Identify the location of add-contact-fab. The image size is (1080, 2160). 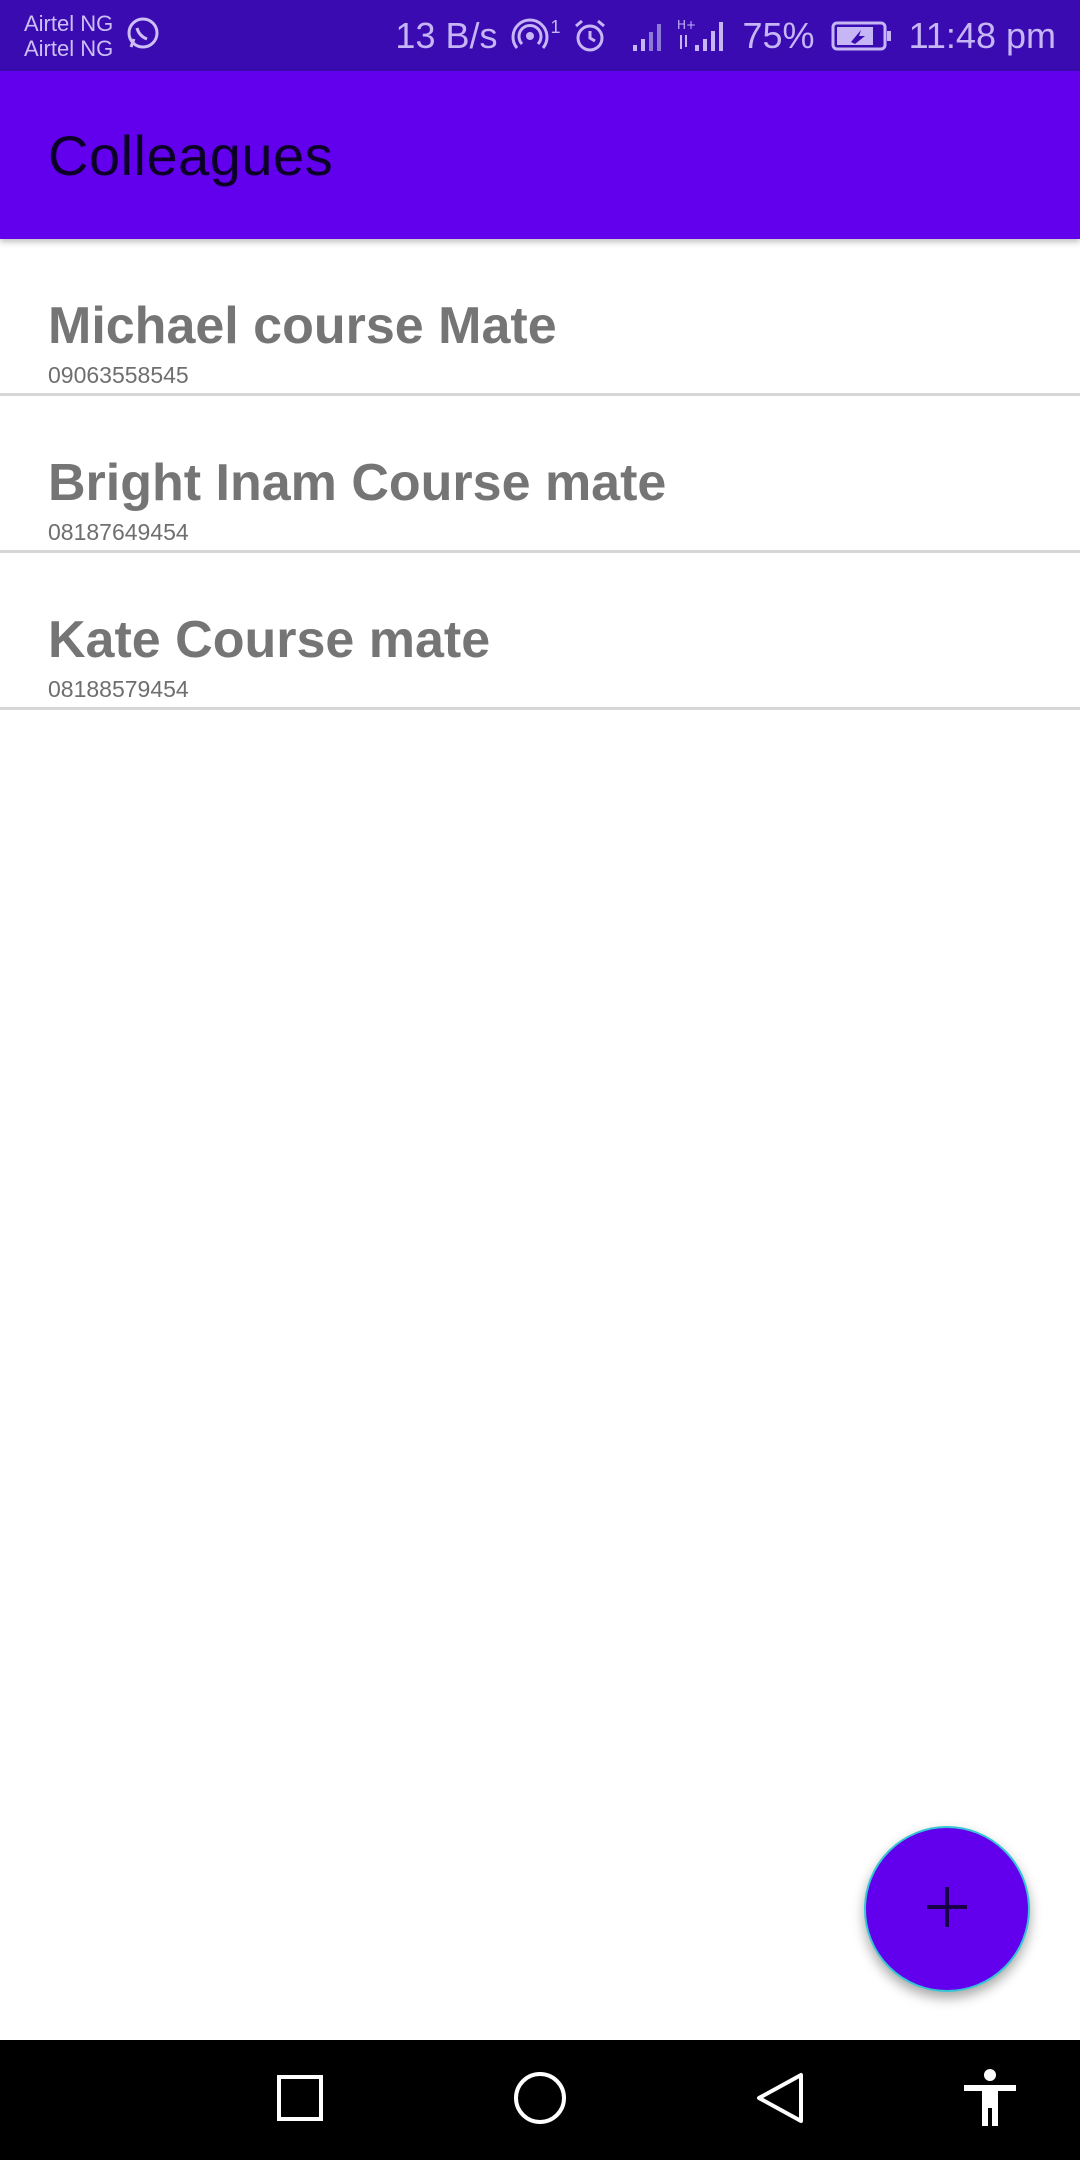
(947, 1909).